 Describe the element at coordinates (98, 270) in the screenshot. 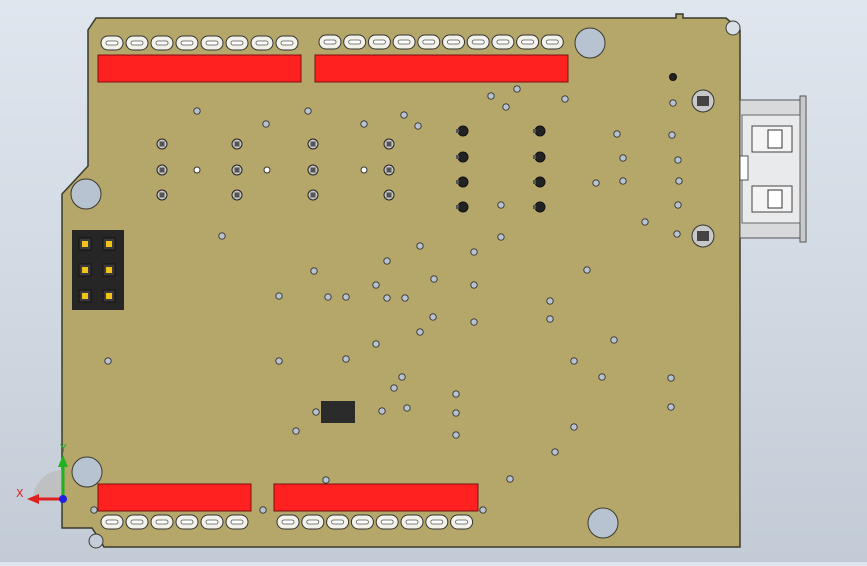

I see `icsp-header` at that location.